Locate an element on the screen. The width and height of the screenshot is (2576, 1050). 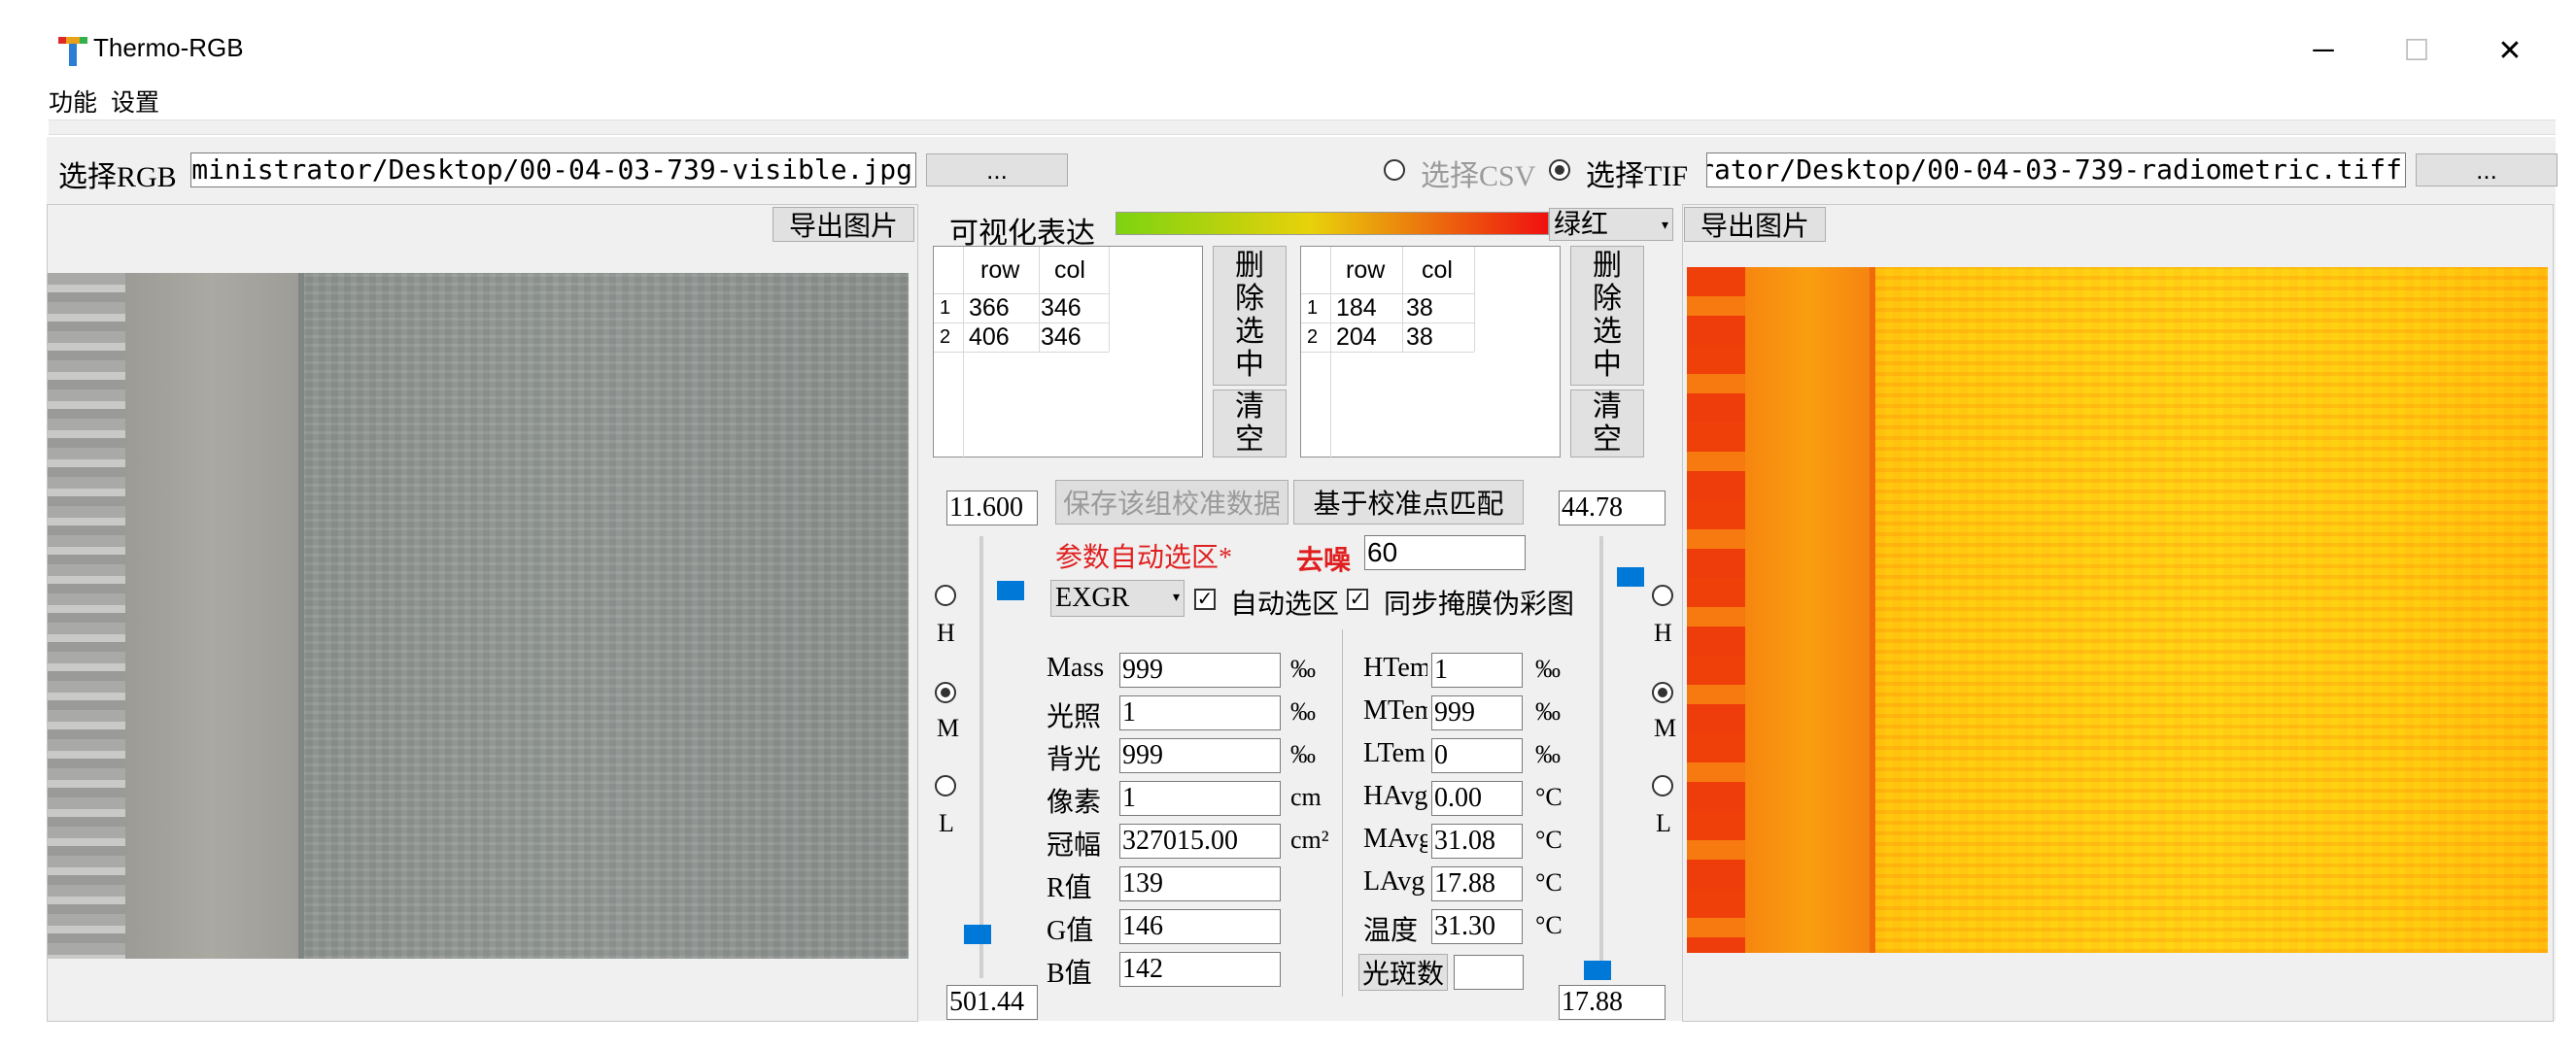
rgb-delete-selected-button: 删 除 选 中 is located at coordinates (1250, 316).